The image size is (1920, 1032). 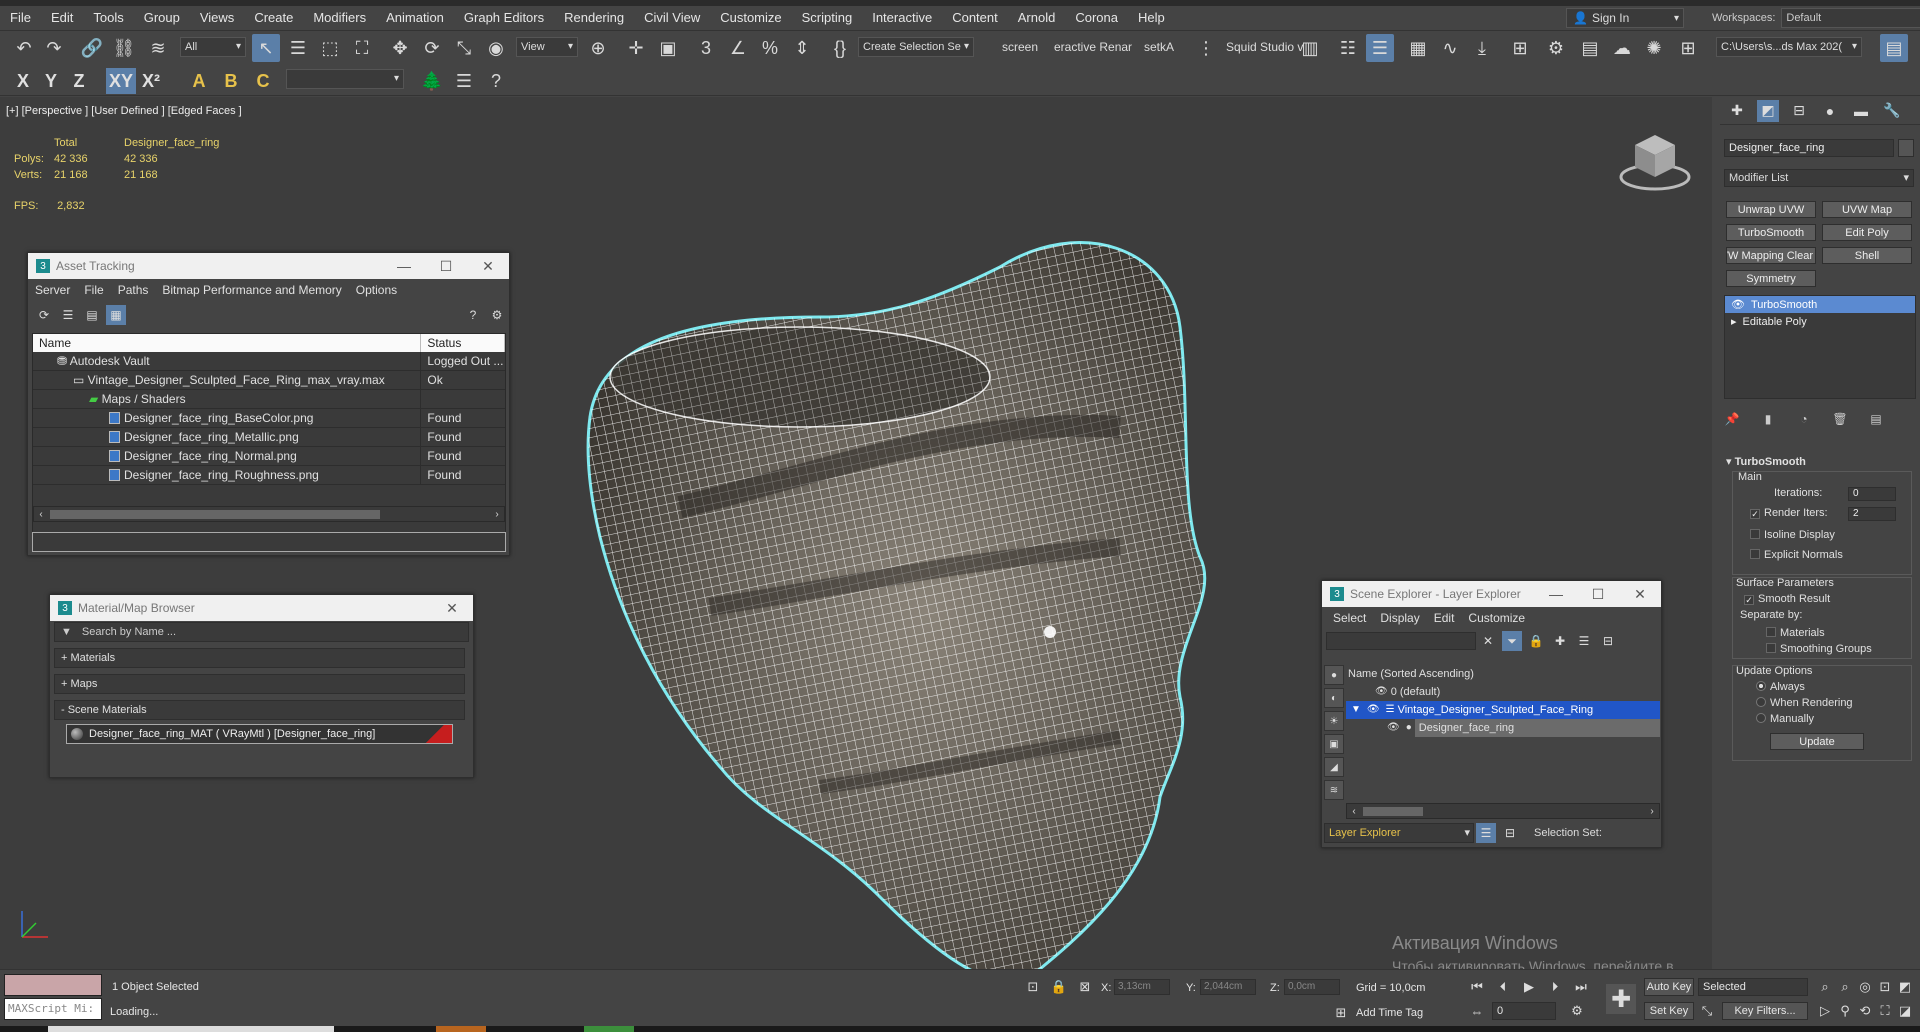 What do you see at coordinates (1820, 462) in the screenshot?
I see `rollout-title: ▾ TurboSmooth` at bounding box center [1820, 462].